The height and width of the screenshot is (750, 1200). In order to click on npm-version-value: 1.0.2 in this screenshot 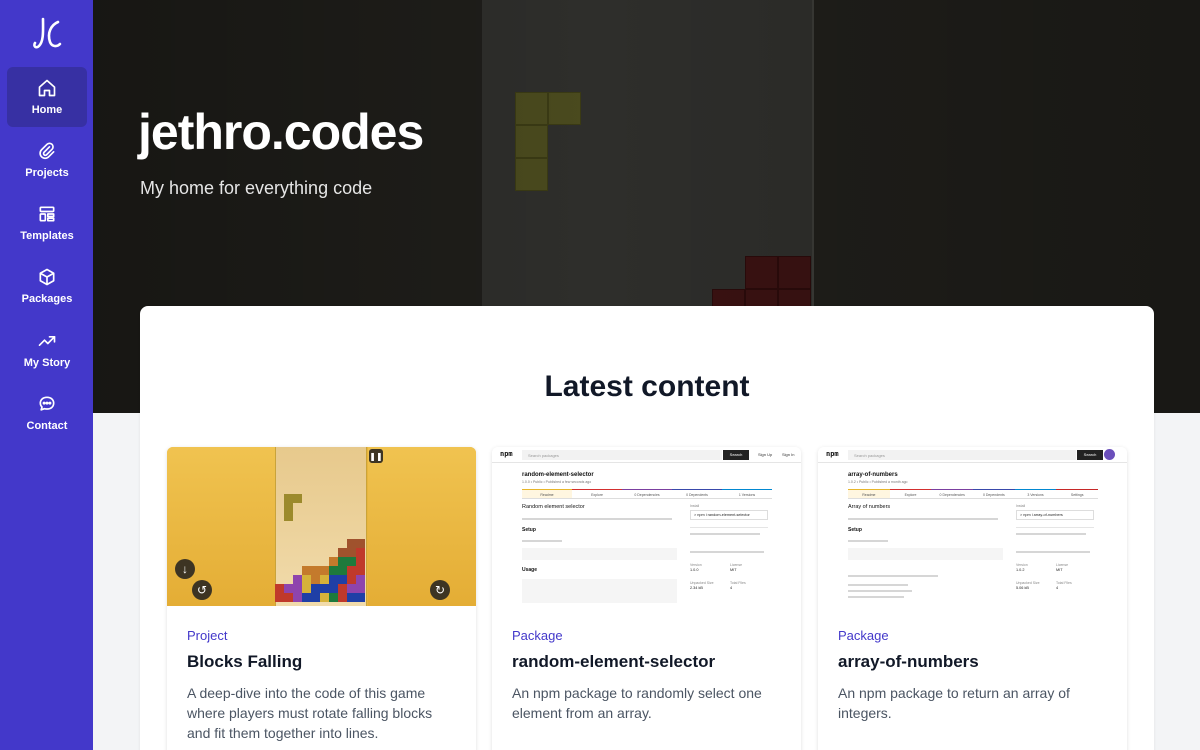, I will do `click(1020, 570)`.